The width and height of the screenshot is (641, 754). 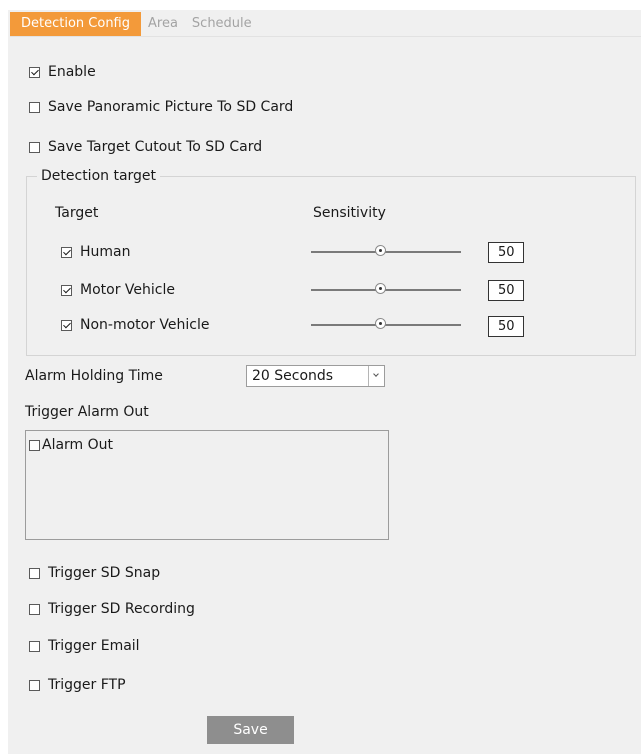 What do you see at coordinates (127, 290) in the screenshot?
I see `motor-vehicle-label: Motor Vehicle` at bounding box center [127, 290].